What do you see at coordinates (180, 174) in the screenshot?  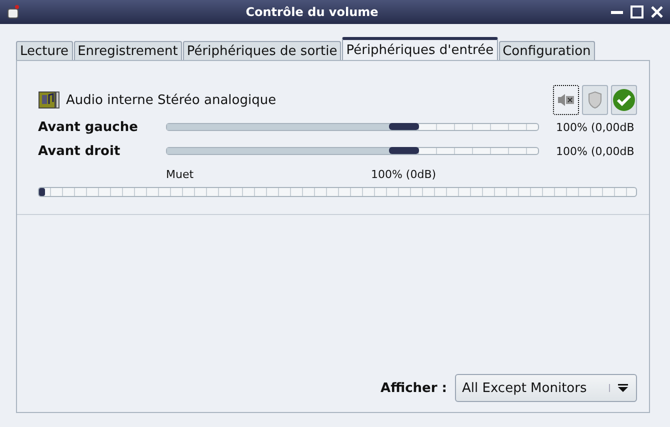 I see `scale-label: Muet` at bounding box center [180, 174].